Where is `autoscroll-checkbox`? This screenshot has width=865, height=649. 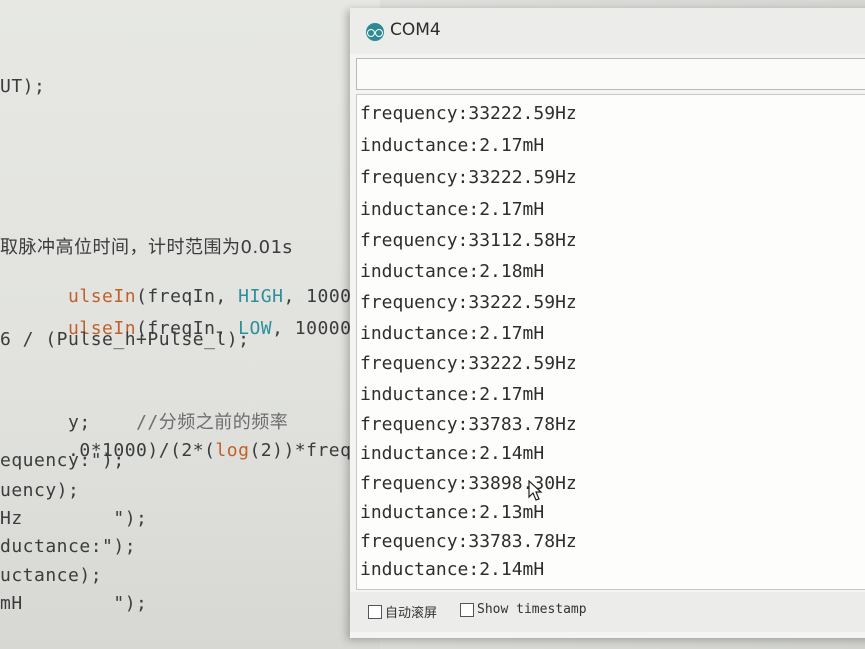 autoscroll-checkbox is located at coordinates (375, 611).